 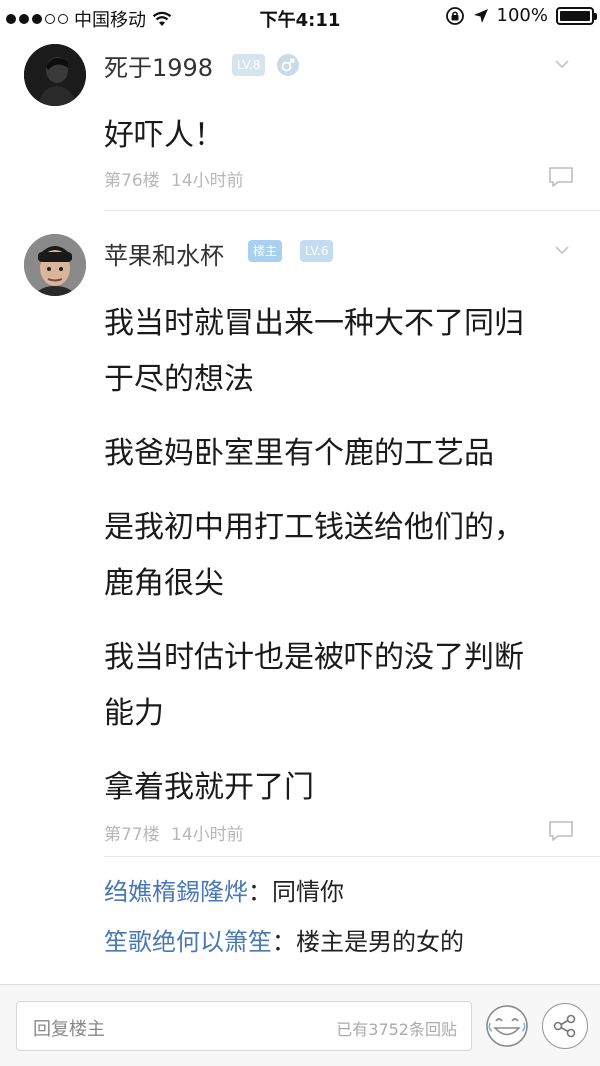 I want to click on post-content-line: 于尽的想法, so click(x=179, y=379).